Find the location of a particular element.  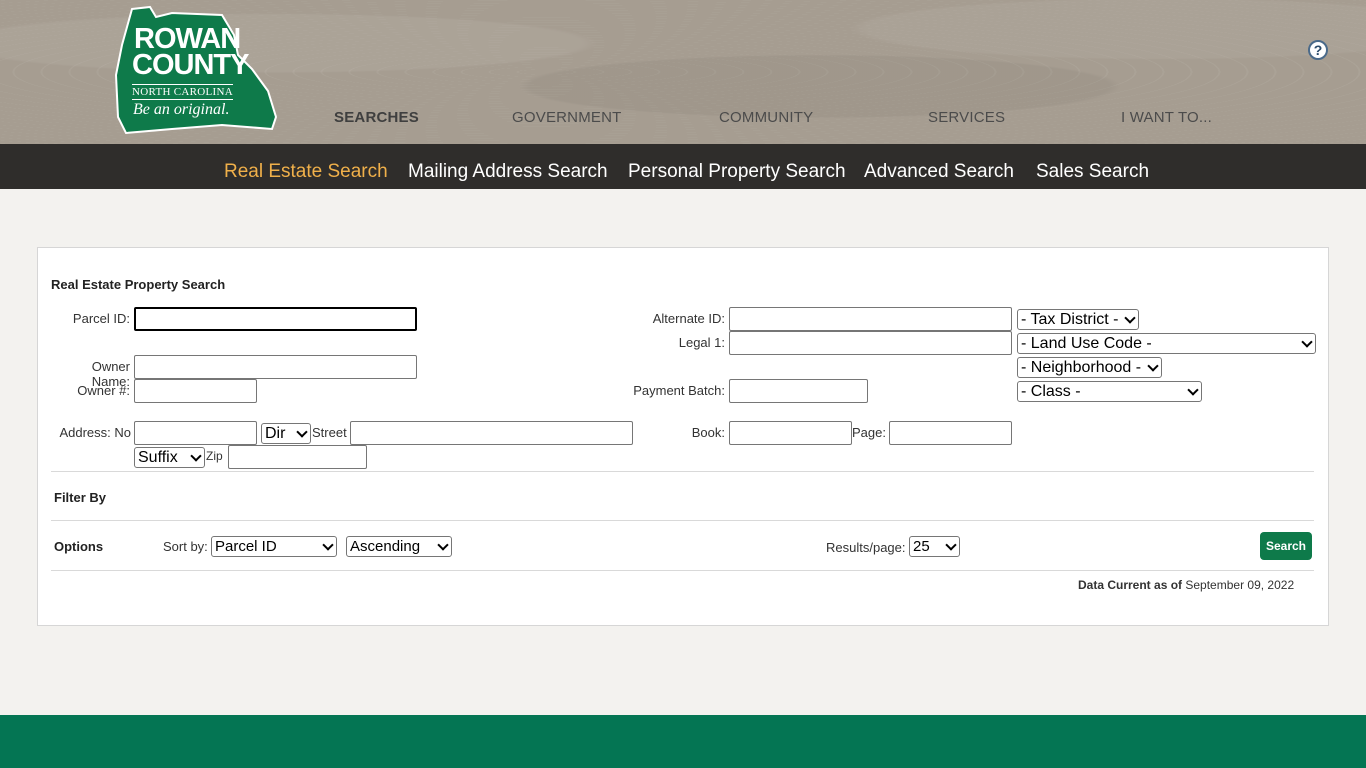

owner-number-label: Owner #: is located at coordinates (103, 390).